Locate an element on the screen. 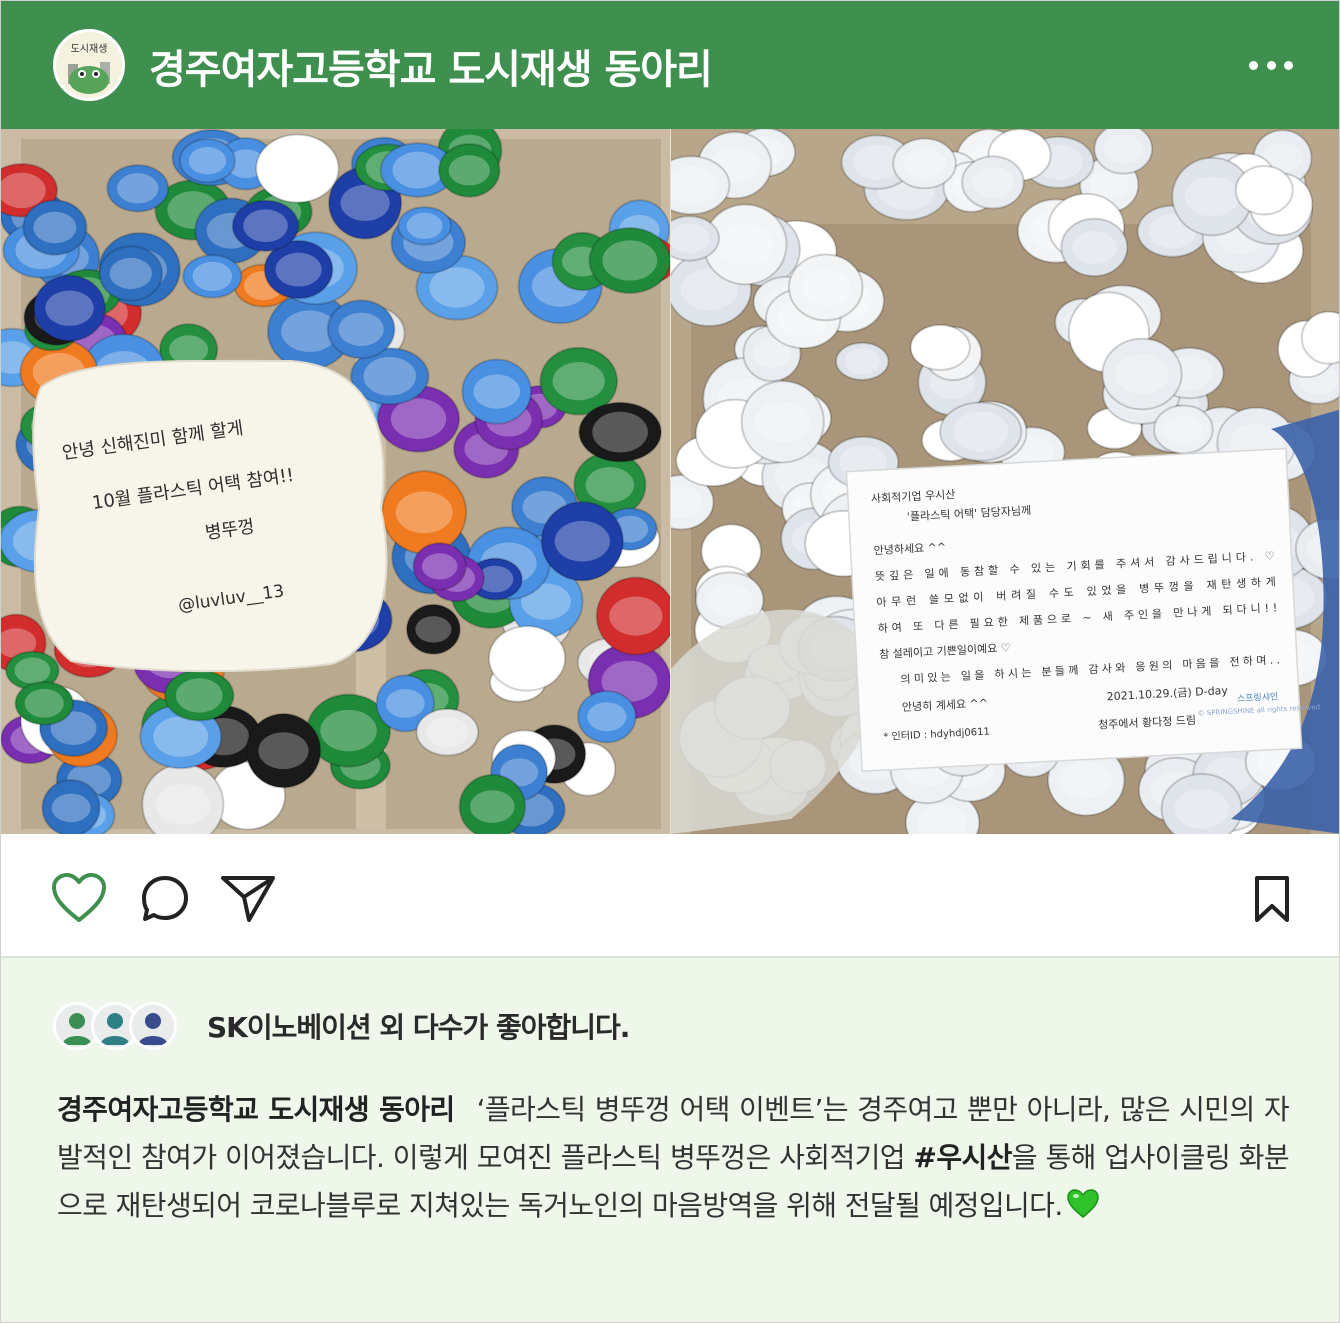  hashtag-link: #우시산 is located at coordinates (962, 1157).